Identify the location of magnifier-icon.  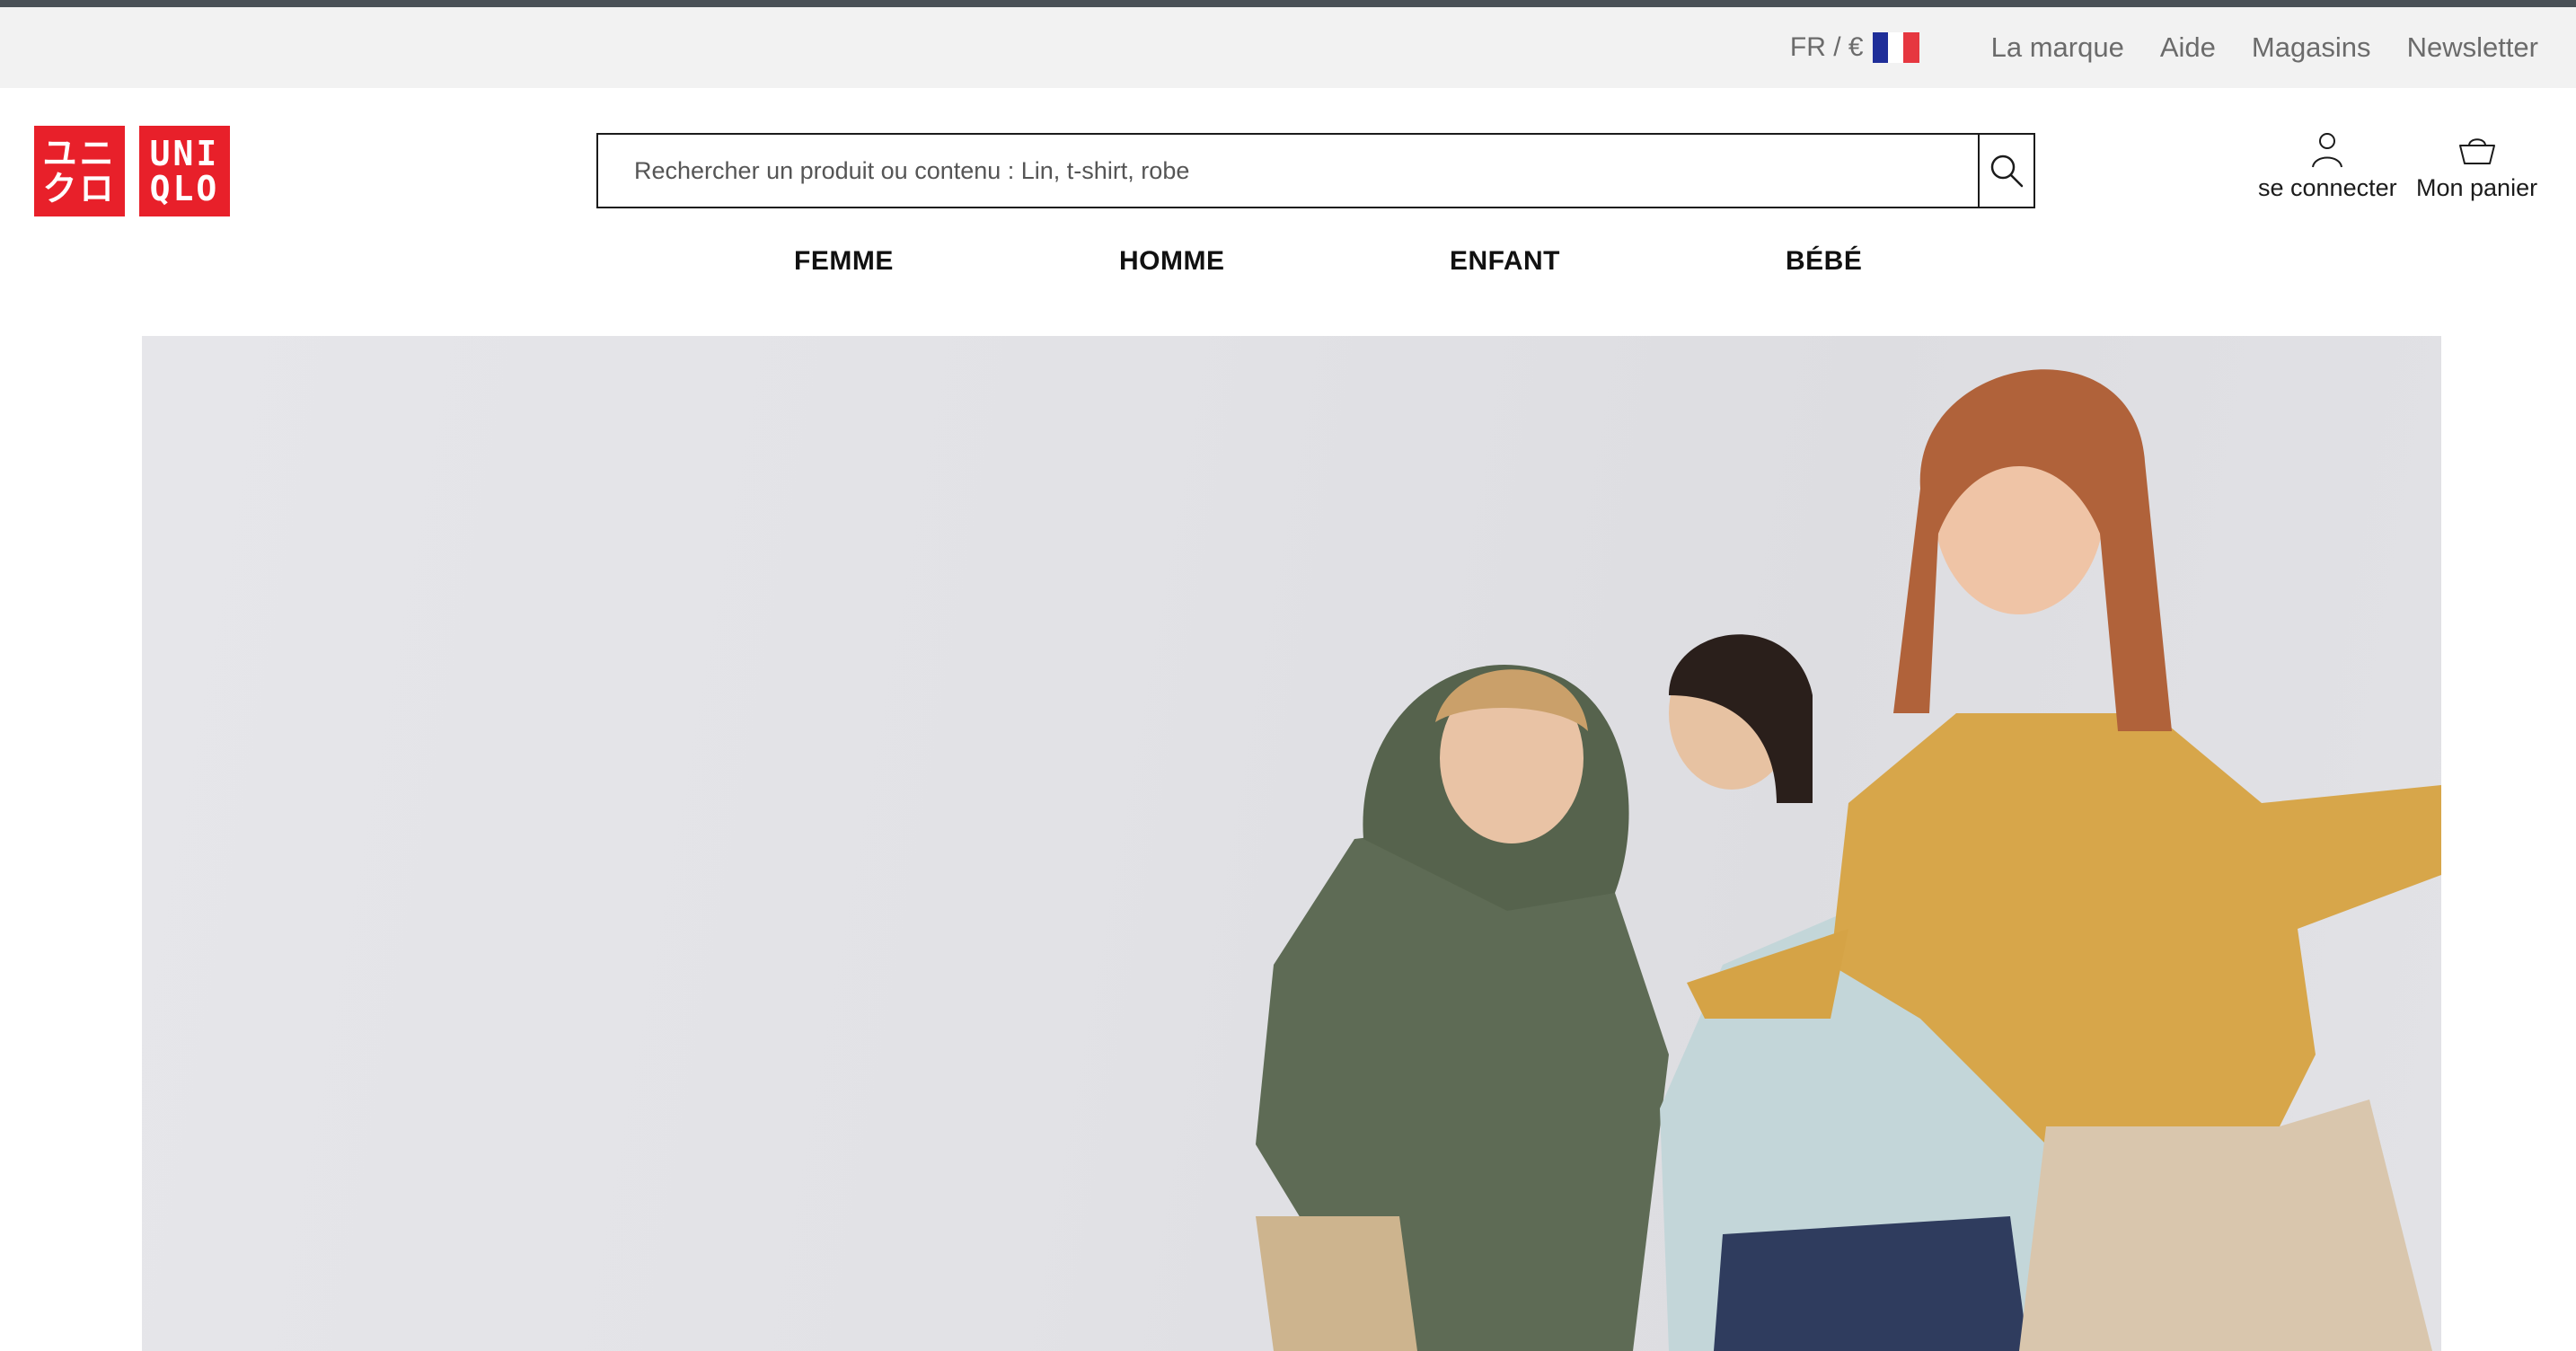
(2007, 171).